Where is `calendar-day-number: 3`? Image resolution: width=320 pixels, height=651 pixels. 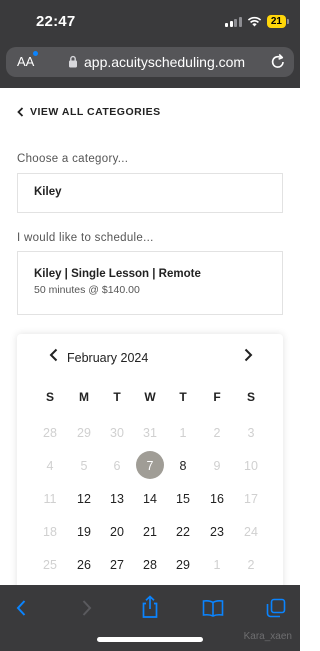
calendar-day-number: 3 is located at coordinates (251, 433).